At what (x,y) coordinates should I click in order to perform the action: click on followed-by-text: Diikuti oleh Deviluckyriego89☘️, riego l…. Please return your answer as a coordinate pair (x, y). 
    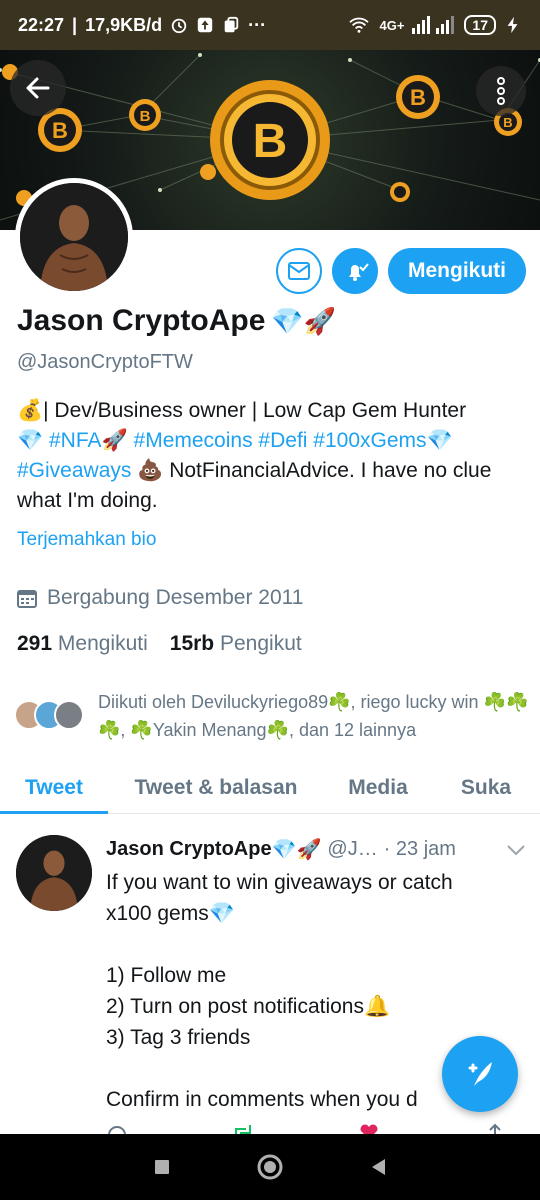
    Looking at the image, I should click on (313, 716).